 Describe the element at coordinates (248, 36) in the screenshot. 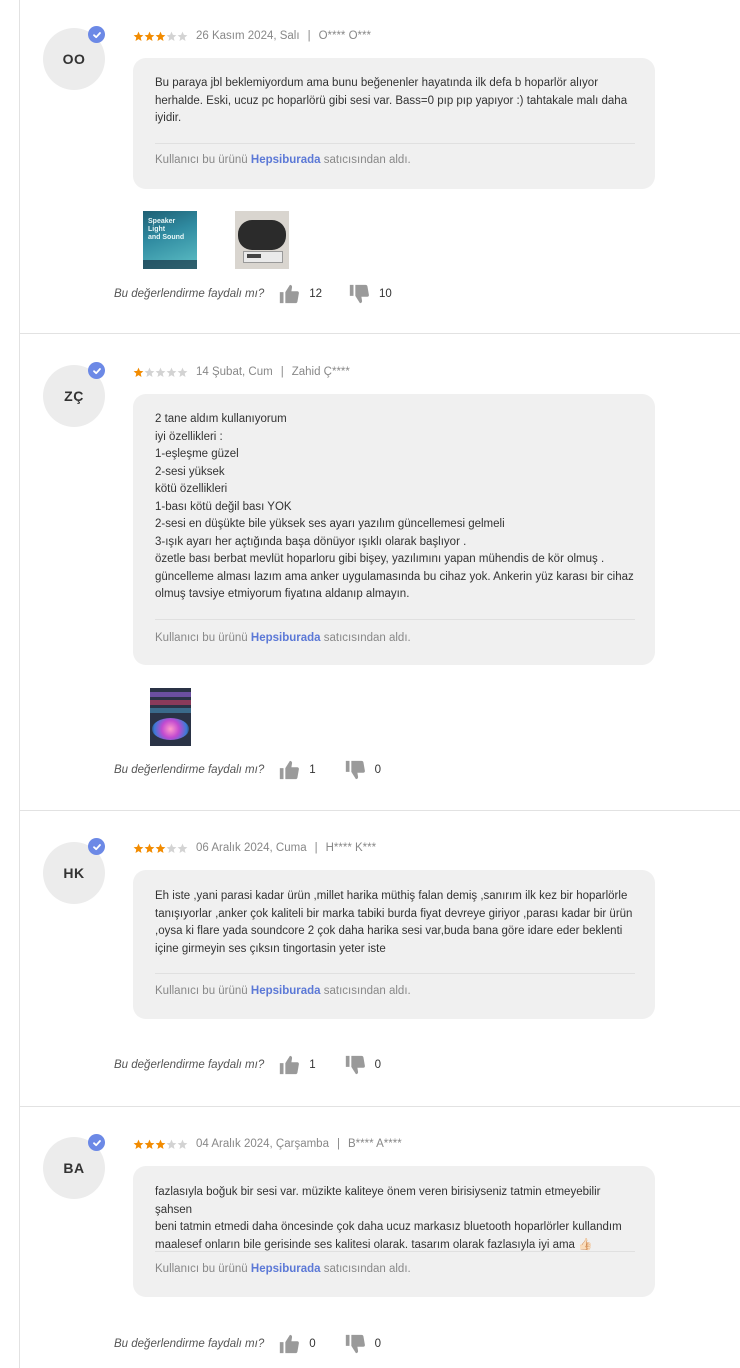

I see `review-date: 26 Kasım 2024, Salı` at that location.